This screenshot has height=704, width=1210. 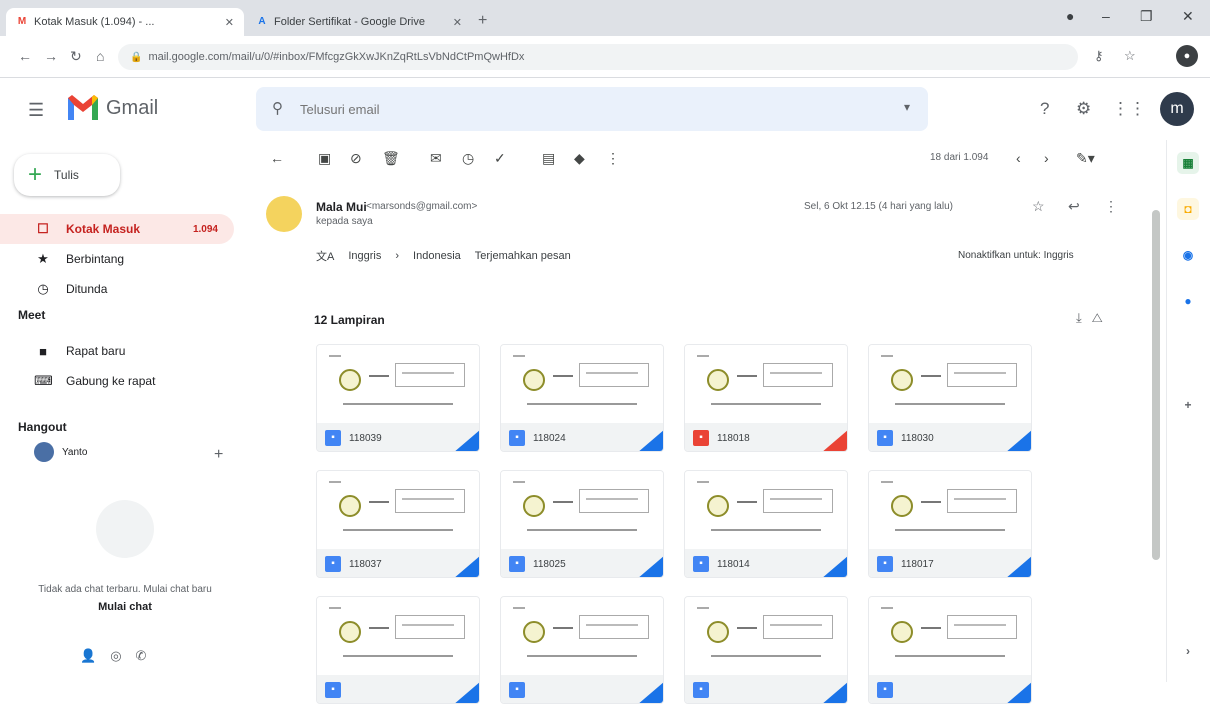 What do you see at coordinates (76, 56) in the screenshot?
I see `reload-icon: ↻` at bounding box center [76, 56].